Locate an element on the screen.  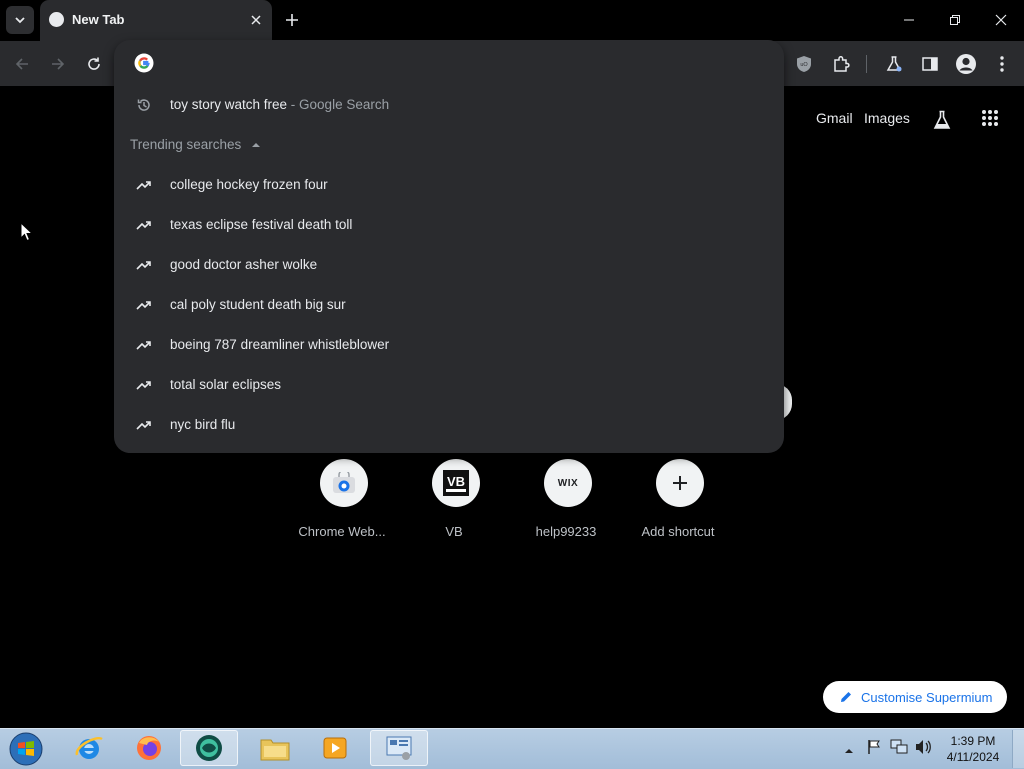
tray-expand-icon is located at coordinates (849, 751).